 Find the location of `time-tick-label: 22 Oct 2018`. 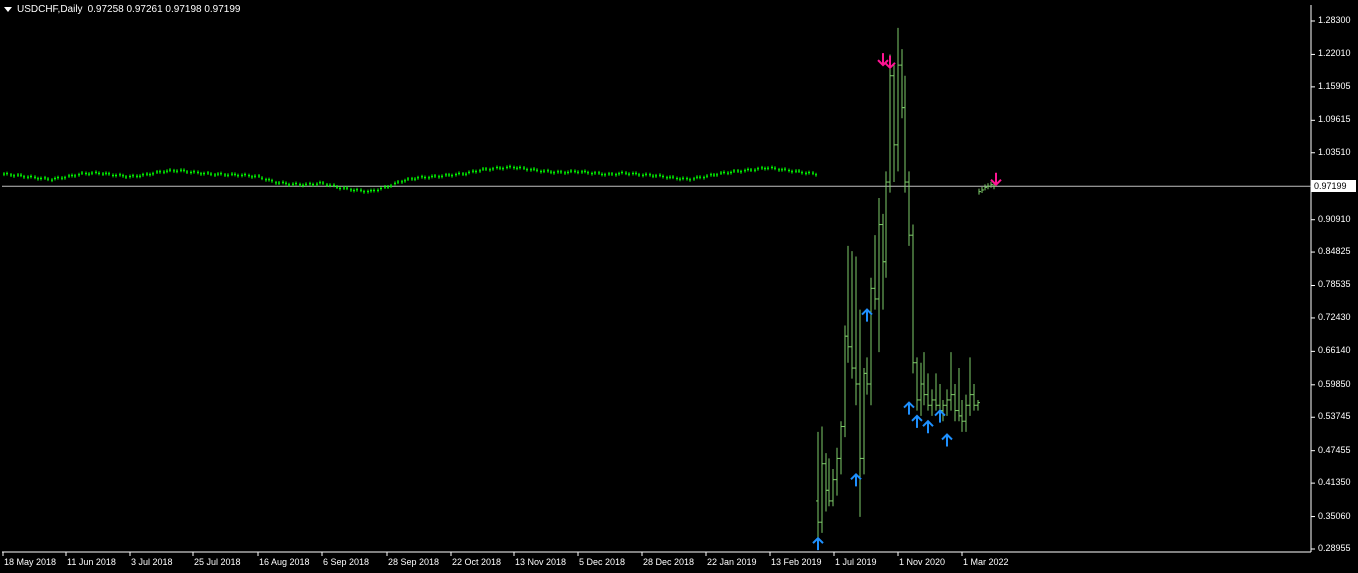

time-tick-label: 22 Oct 2018 is located at coordinates (477, 562).